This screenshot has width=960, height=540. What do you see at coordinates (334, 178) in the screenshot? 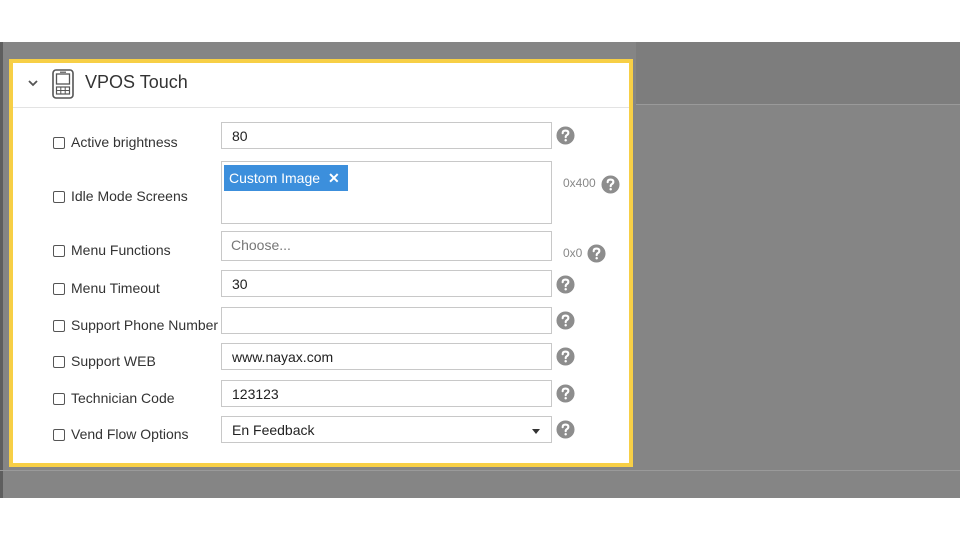
I see `close-icon: ✕` at bounding box center [334, 178].